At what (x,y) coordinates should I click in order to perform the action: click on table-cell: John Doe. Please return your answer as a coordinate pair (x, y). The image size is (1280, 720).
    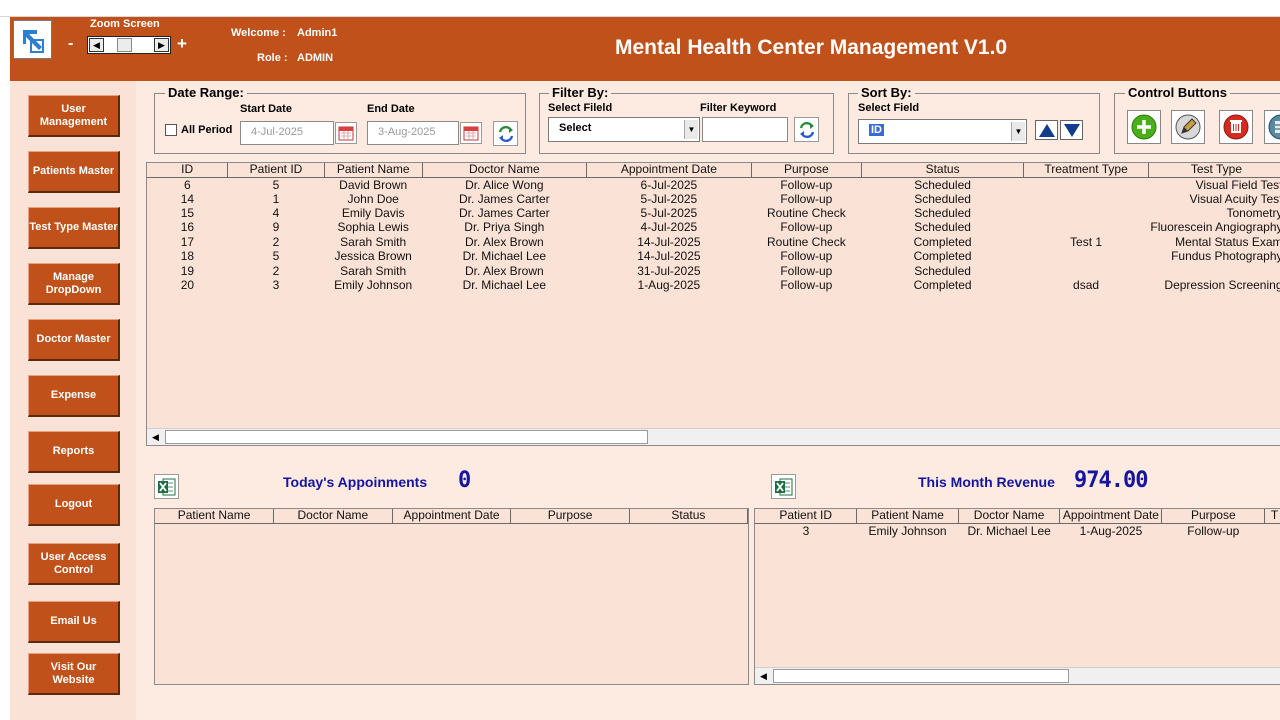
    Looking at the image, I should click on (373, 198).